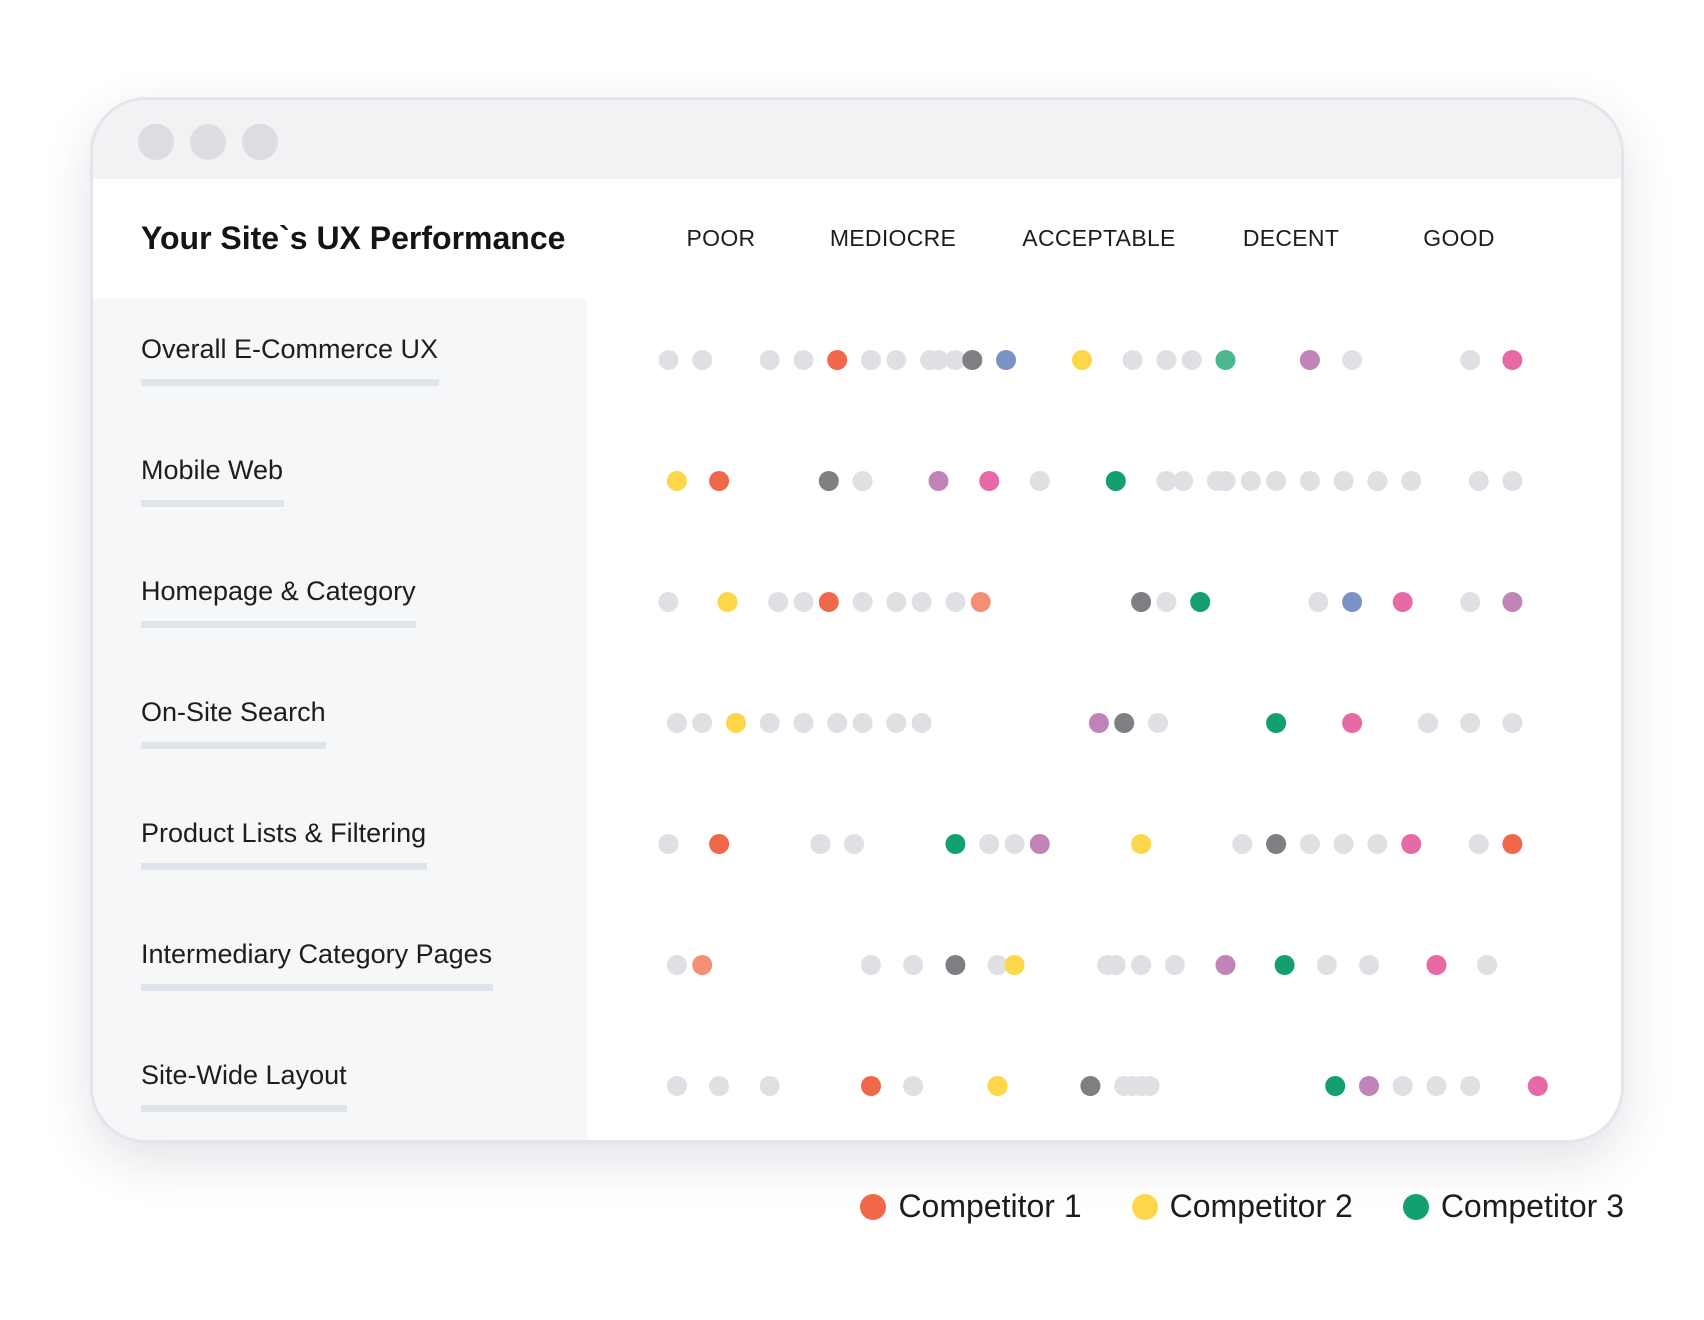 This screenshot has height=1320, width=1704. Describe the element at coordinates (1094, 723) in the screenshot. I see `dot-row-on-site-search` at that location.